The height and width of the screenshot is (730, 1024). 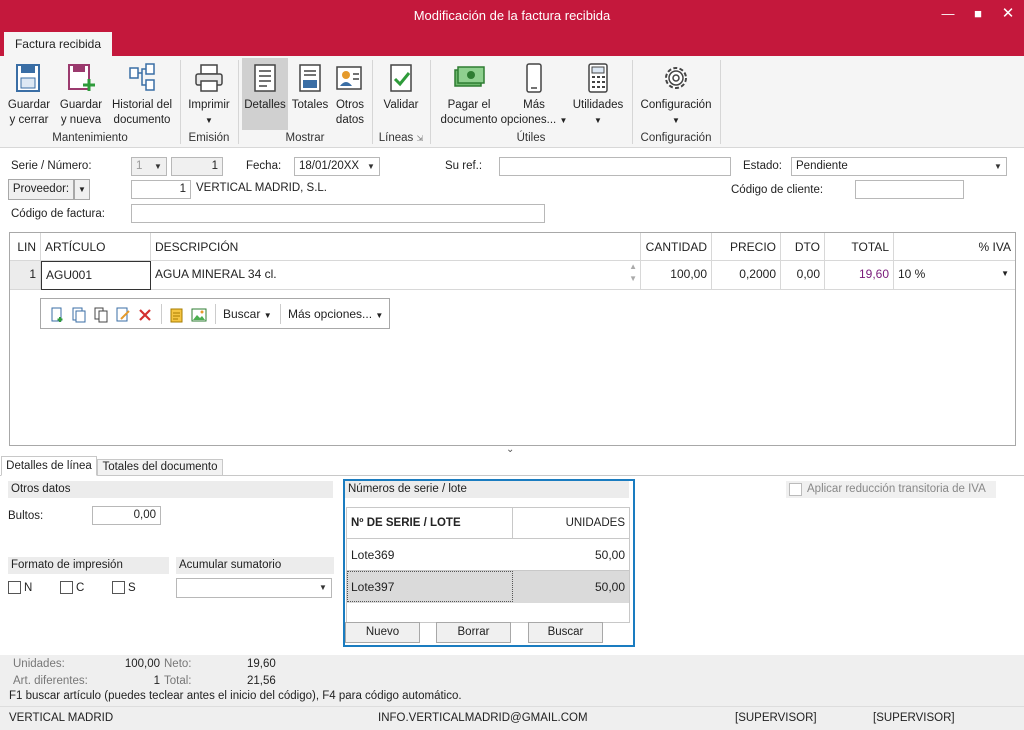 What do you see at coordinates (488, 587) in the screenshot?
I see `table-row: Lote397 50,00` at bounding box center [488, 587].